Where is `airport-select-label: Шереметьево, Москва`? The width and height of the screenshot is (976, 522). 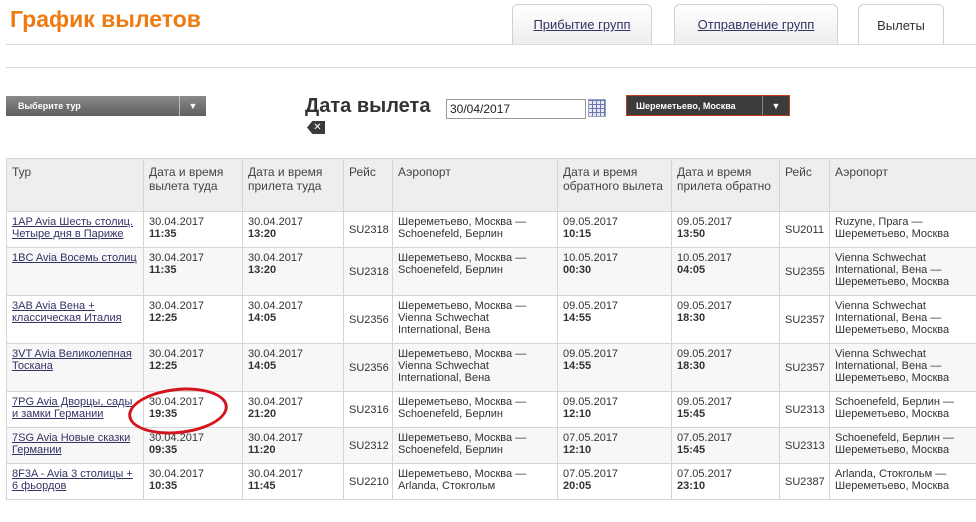 airport-select-label: Шереметьево, Москва is located at coordinates (686, 105).